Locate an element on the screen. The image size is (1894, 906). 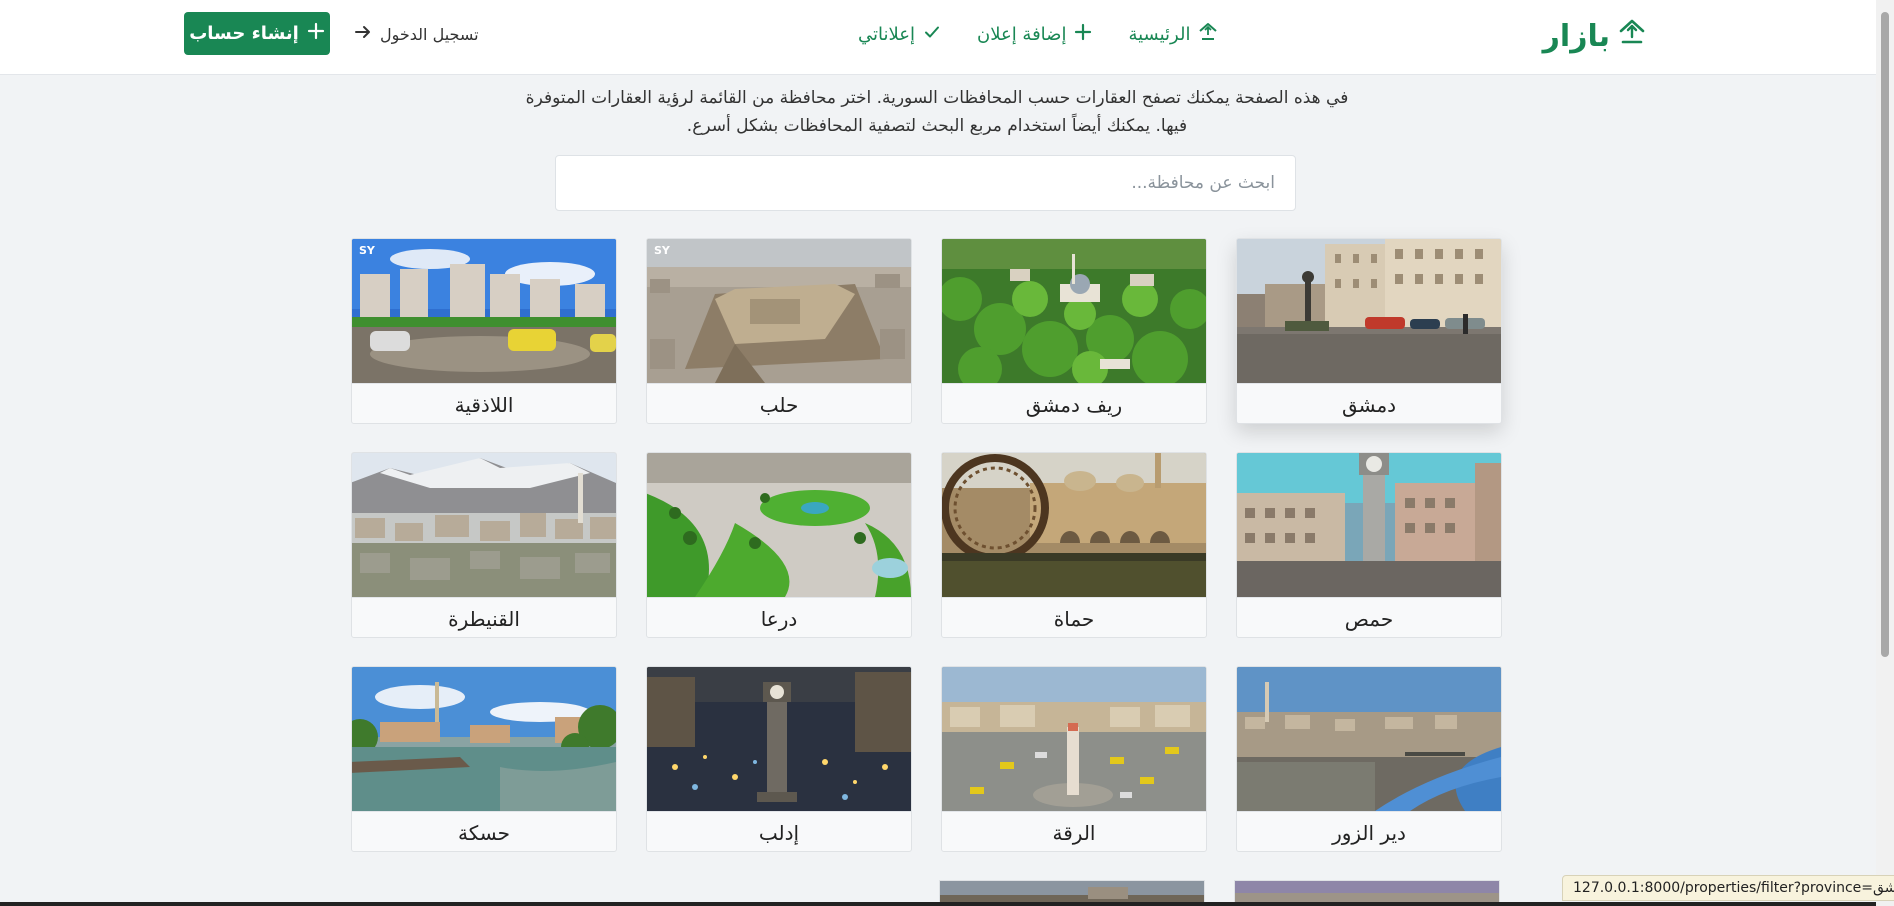
province-card-hama: حماة is located at coordinates (1074, 545).